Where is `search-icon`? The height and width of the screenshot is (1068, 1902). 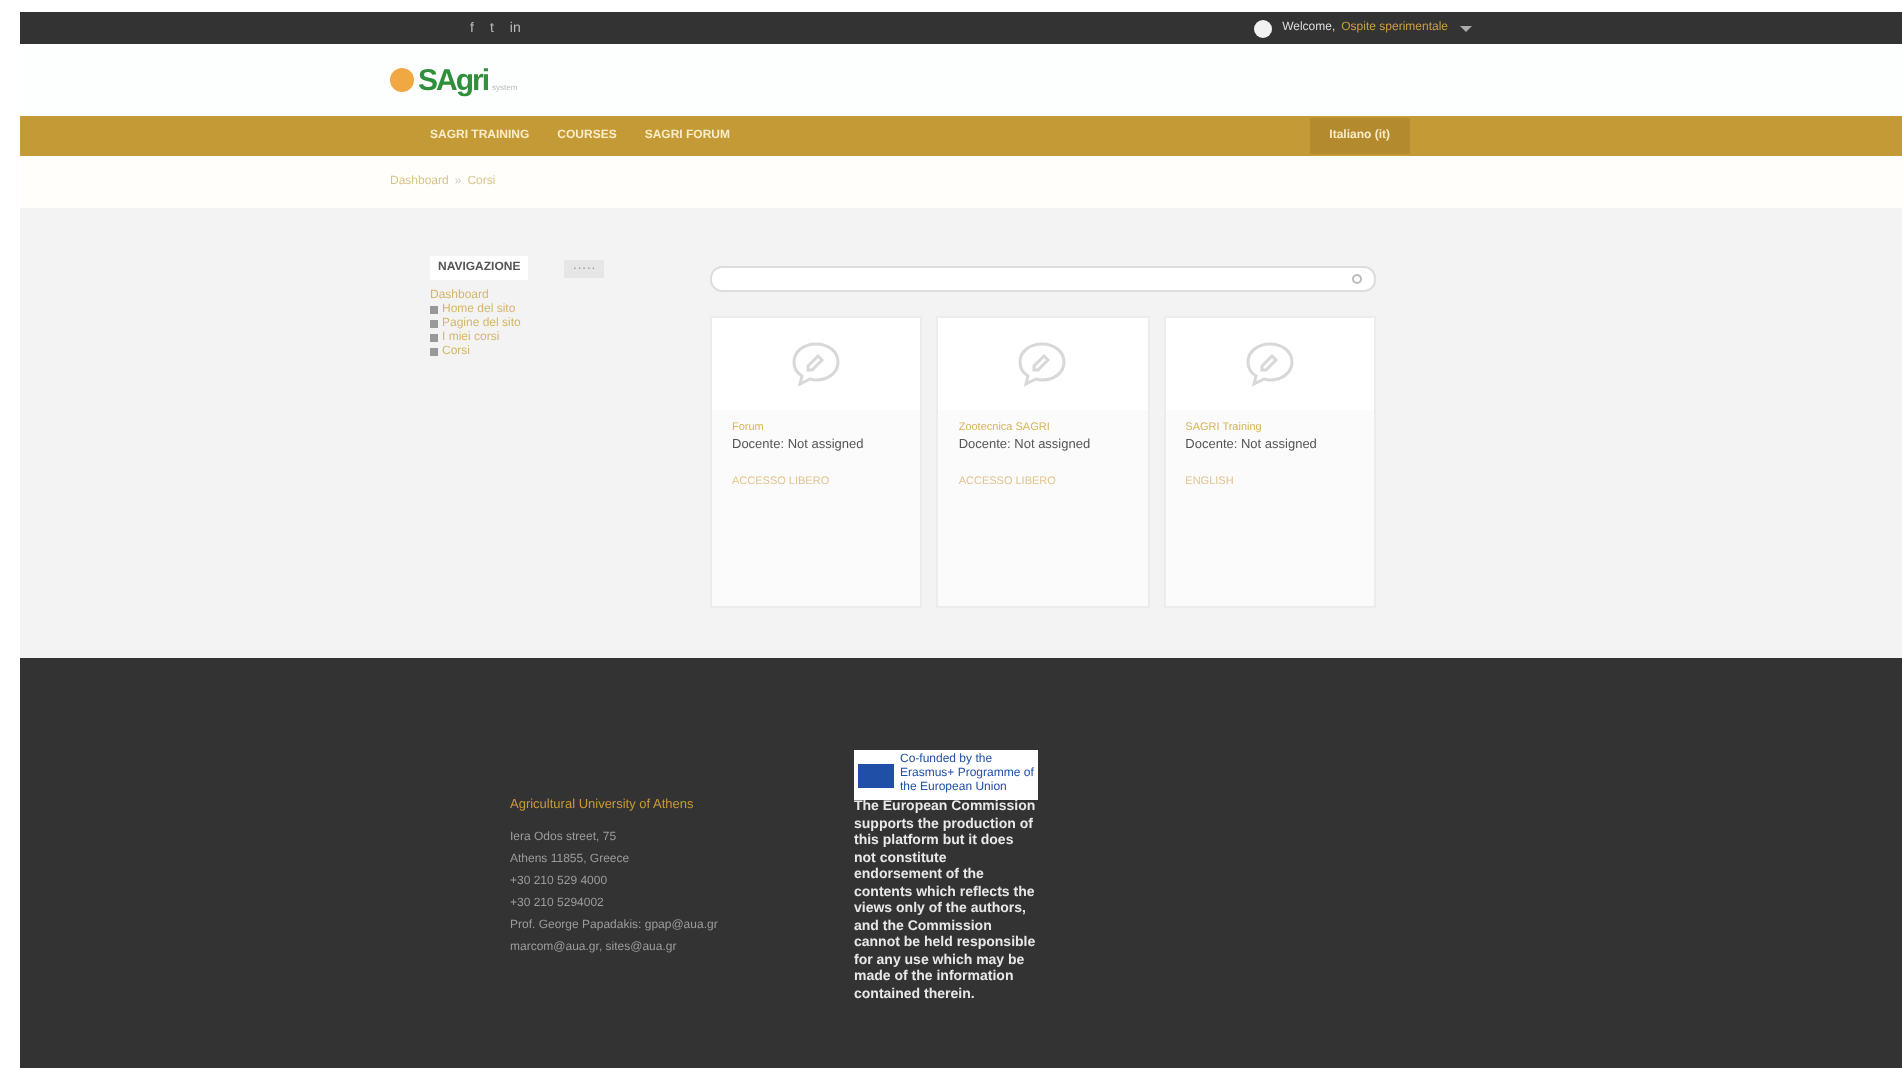
search-icon is located at coordinates (1357, 279).